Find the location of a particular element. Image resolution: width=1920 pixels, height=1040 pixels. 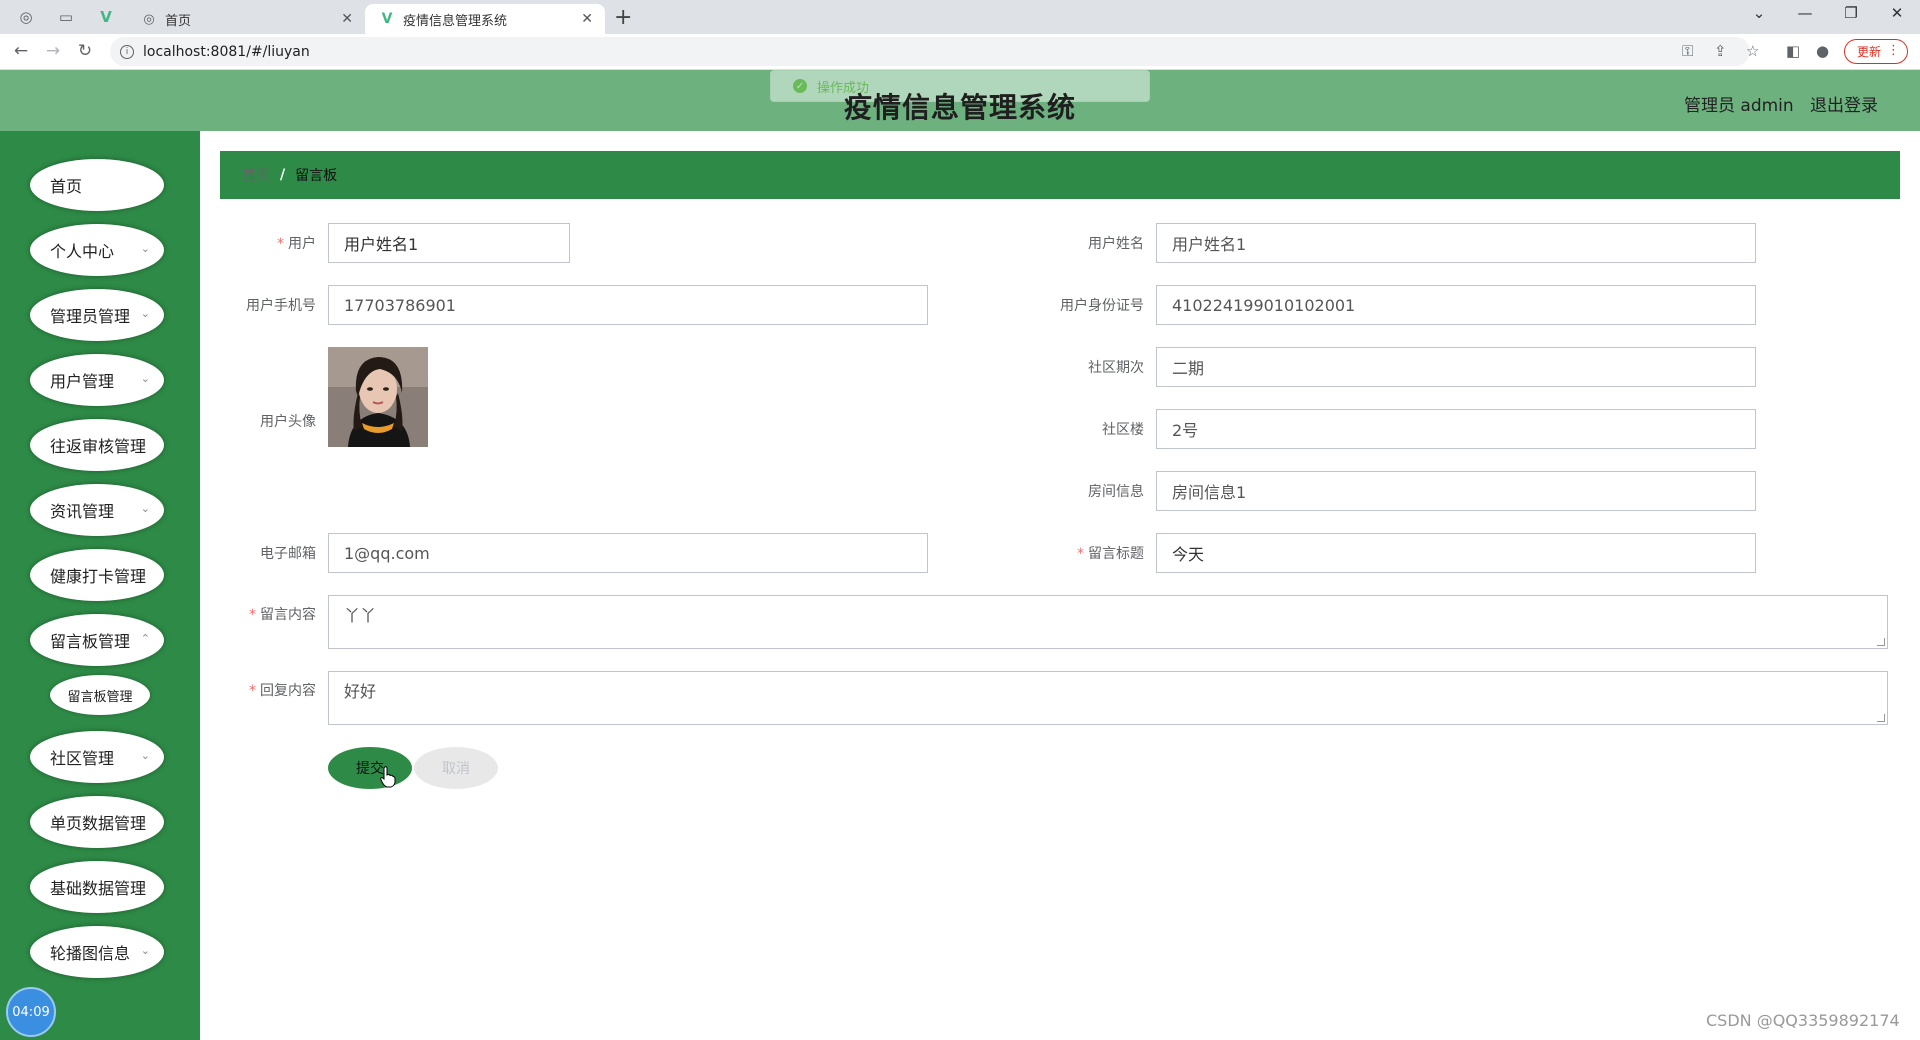

field-value: 17703786901 is located at coordinates (400, 305).